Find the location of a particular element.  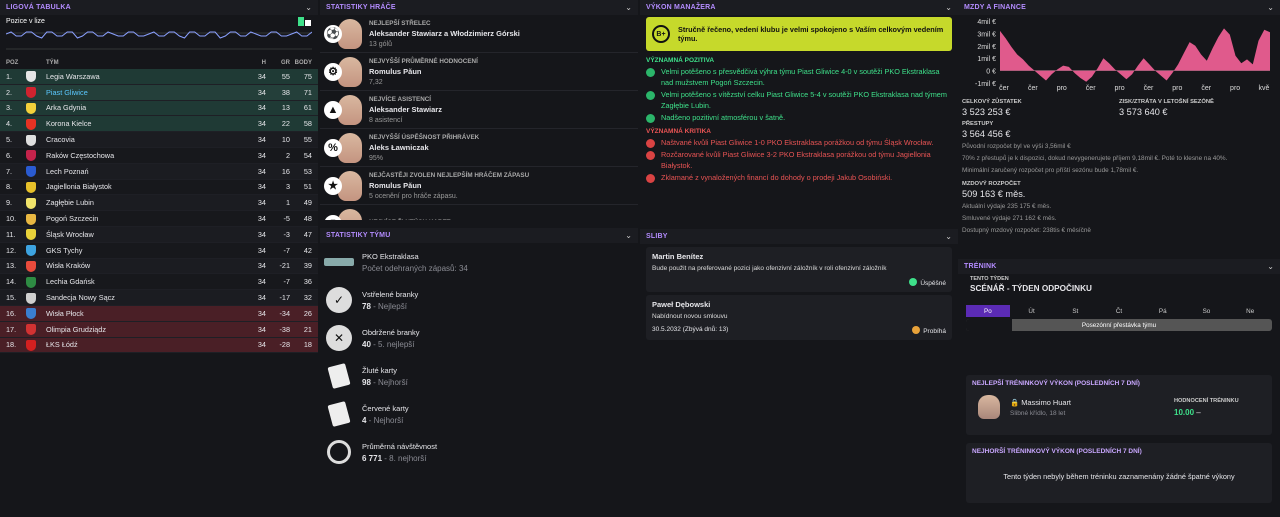

finance-header: MZDY A FINANCE ⌄ is located at coordinates (1119, 7).